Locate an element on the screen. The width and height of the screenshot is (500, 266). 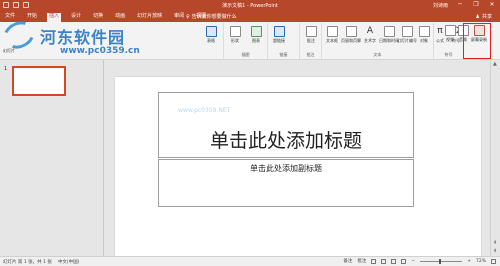
title-bar: 演示文稿1 - PowerPoint 刘诗雨 ─ ❐ ✕ is located at coordinates (250, 5).